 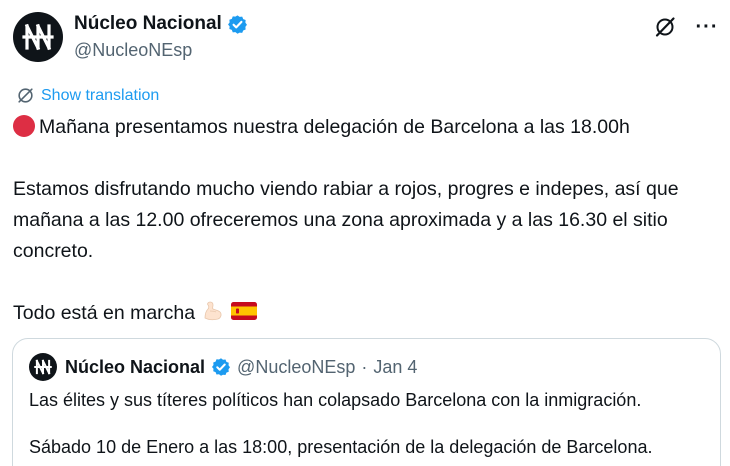 I want to click on quoted-author-display-name: Núcleo Nacional, so click(x=135, y=366).